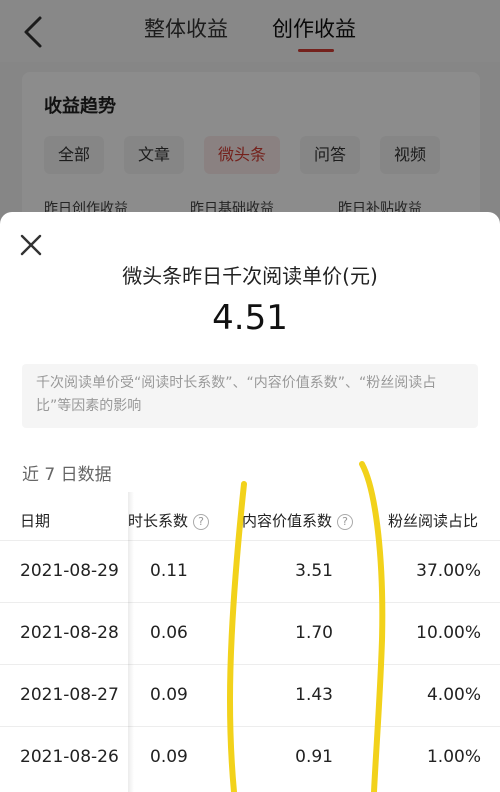  I want to click on cell-fans: 4.00%, so click(453, 695).